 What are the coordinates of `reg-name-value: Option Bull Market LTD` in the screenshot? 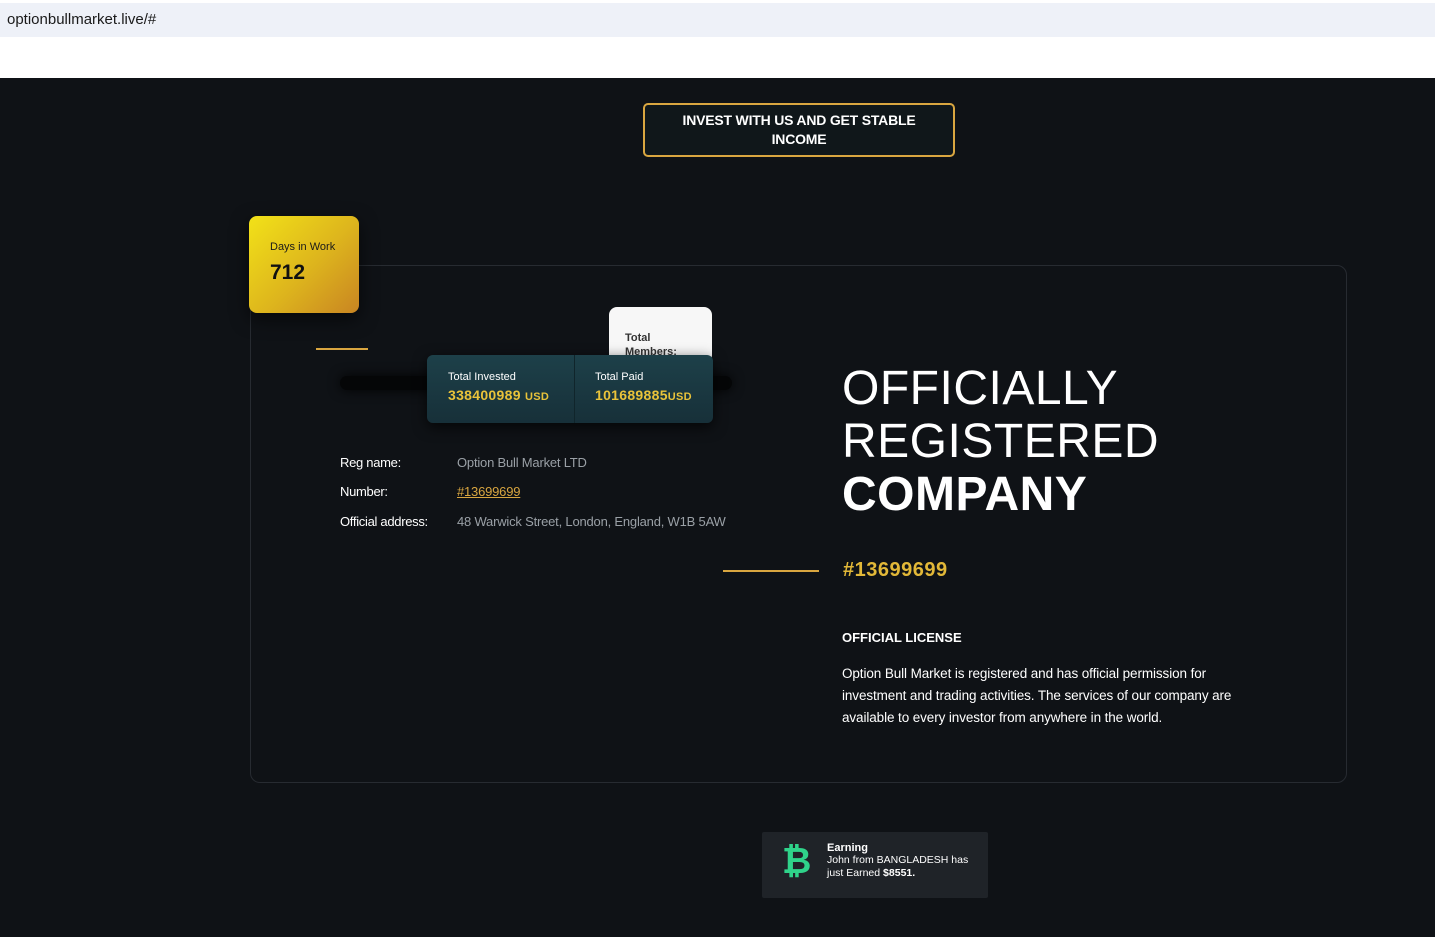 It's located at (522, 462).